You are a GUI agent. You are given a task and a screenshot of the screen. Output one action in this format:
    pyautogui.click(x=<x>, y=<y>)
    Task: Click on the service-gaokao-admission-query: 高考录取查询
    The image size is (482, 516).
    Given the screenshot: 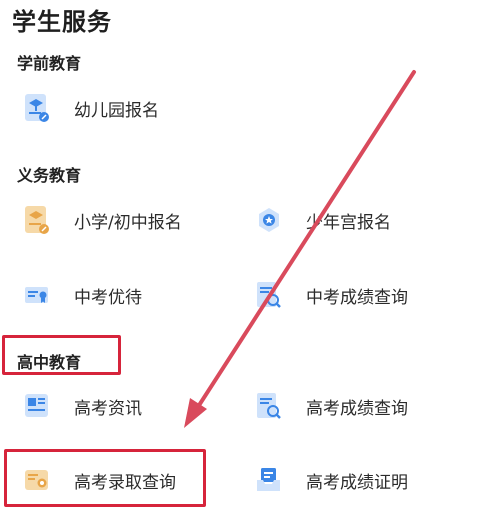 What is the action you would take?
    pyautogui.click(x=100, y=480)
    